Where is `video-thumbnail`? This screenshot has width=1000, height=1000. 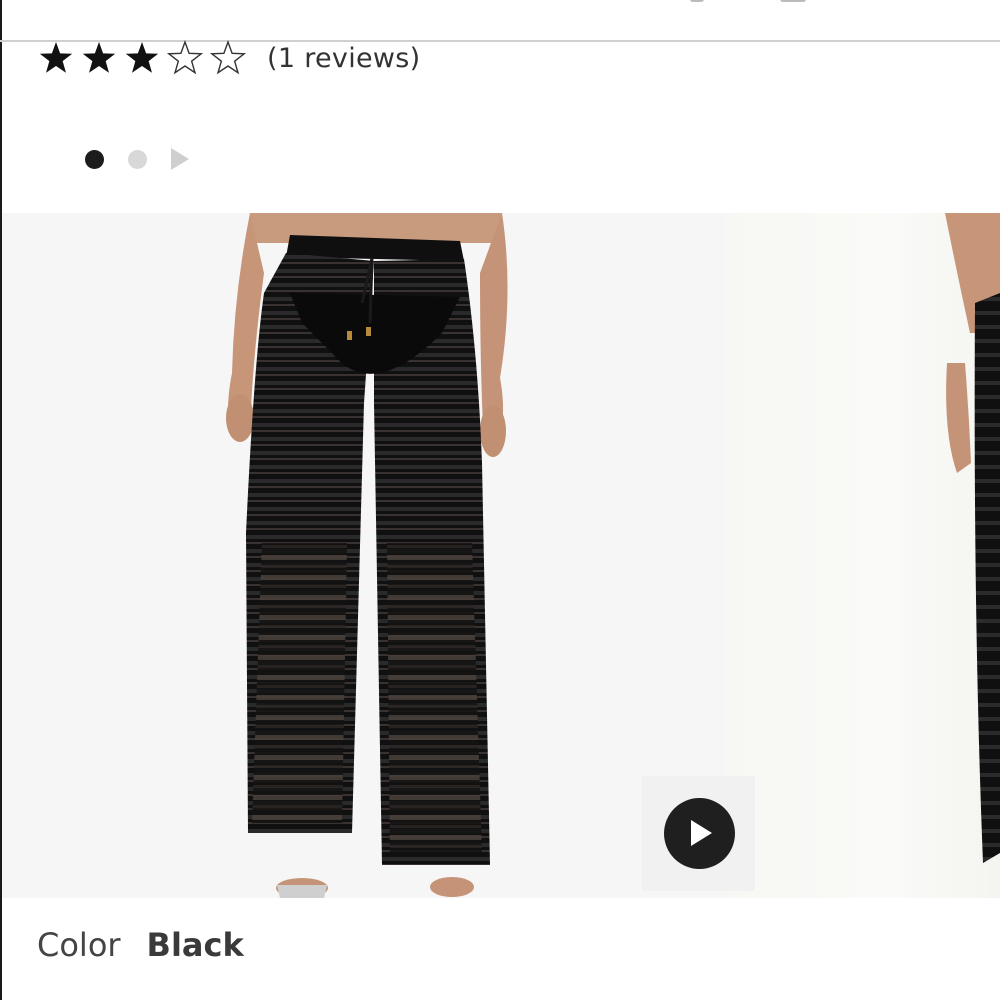 video-thumbnail is located at coordinates (698, 833).